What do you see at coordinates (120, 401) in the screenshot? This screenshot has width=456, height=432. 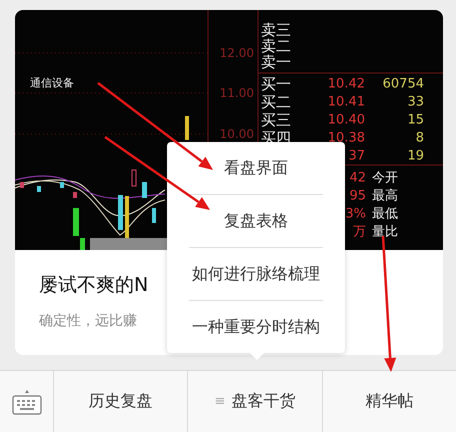 I see `bottom-menu-item: 历史复盘` at bounding box center [120, 401].